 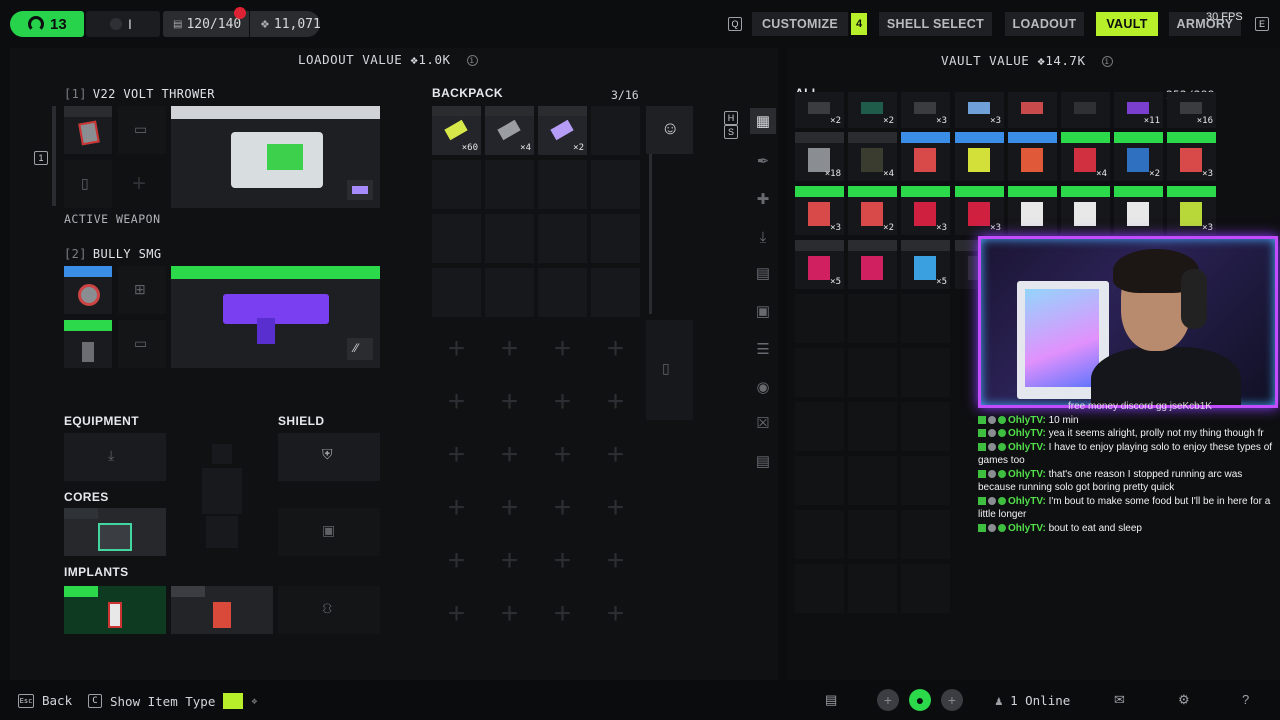 What do you see at coordinates (456, 130) in the screenshot?
I see `backpack-slot: ×60` at bounding box center [456, 130].